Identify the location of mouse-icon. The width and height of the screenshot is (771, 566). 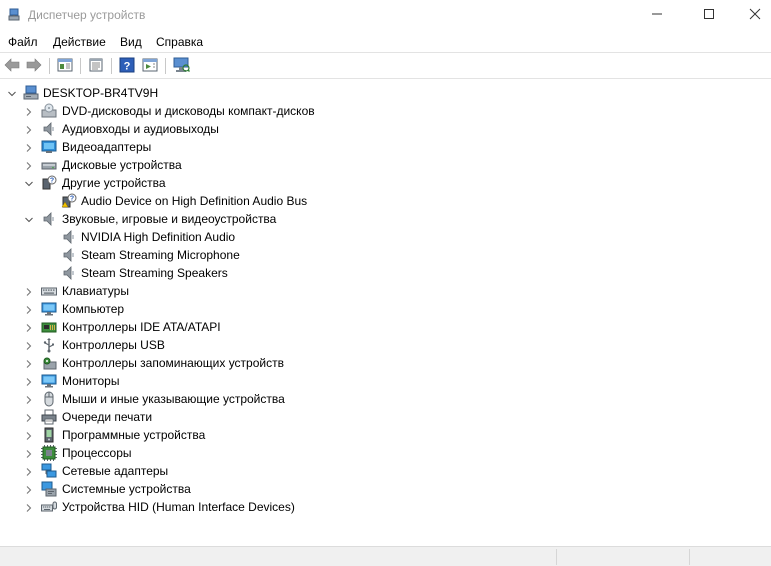
(49, 399).